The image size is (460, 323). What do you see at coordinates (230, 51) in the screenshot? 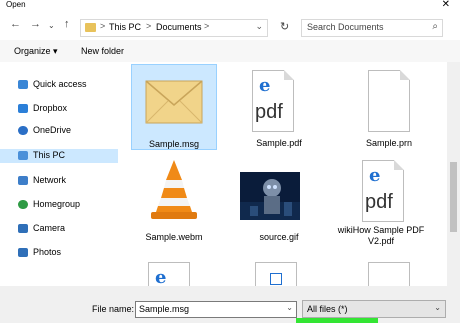
I see `command-bar: Organize ▾ New folder` at bounding box center [230, 51].